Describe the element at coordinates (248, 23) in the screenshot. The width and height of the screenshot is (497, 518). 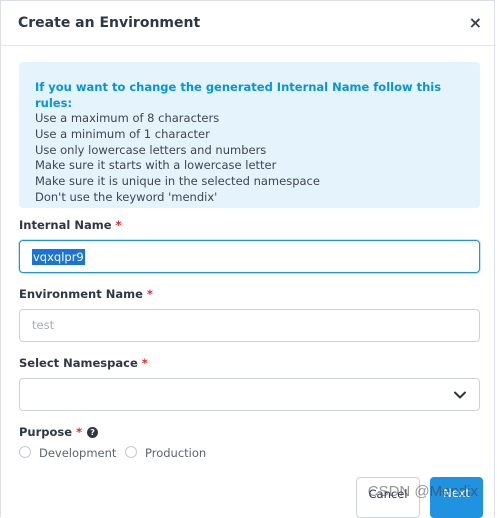
I see `dialog-header: Create an Environment ×` at that location.